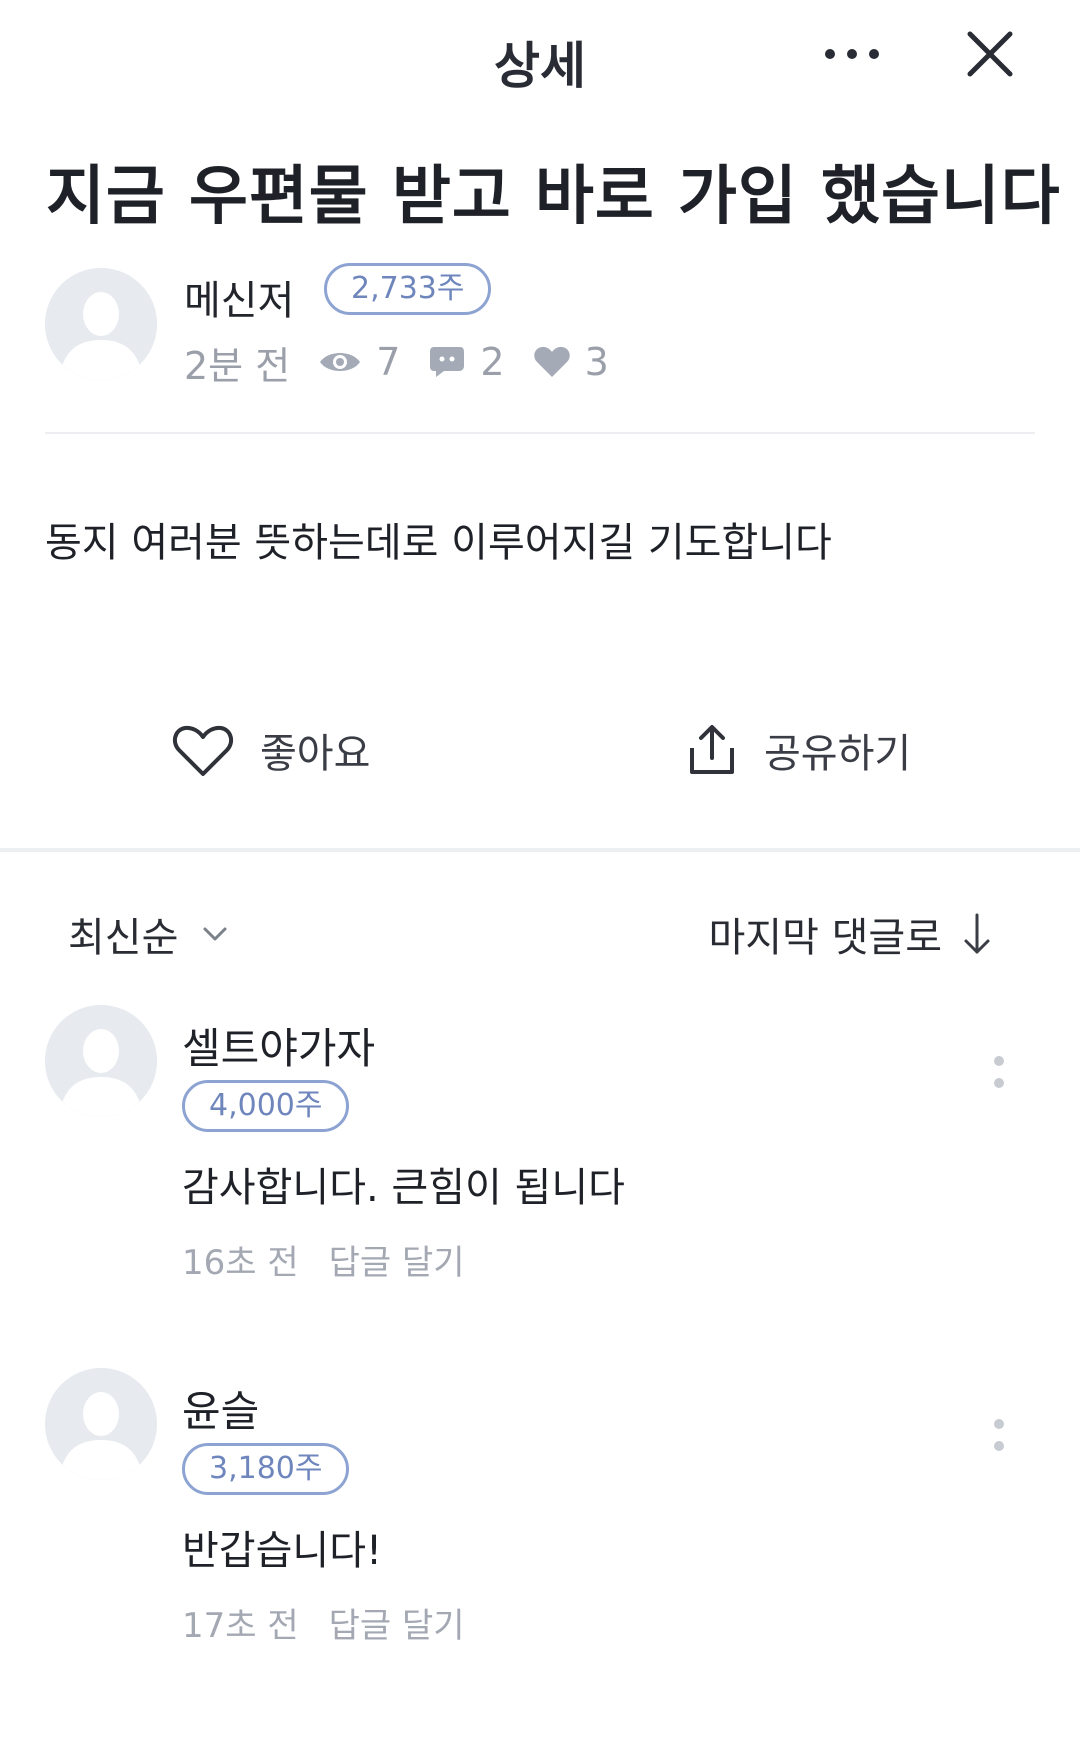 This screenshot has height=1745, width=1080. Describe the element at coordinates (447, 362) in the screenshot. I see `comment-bubble-icon` at that location.